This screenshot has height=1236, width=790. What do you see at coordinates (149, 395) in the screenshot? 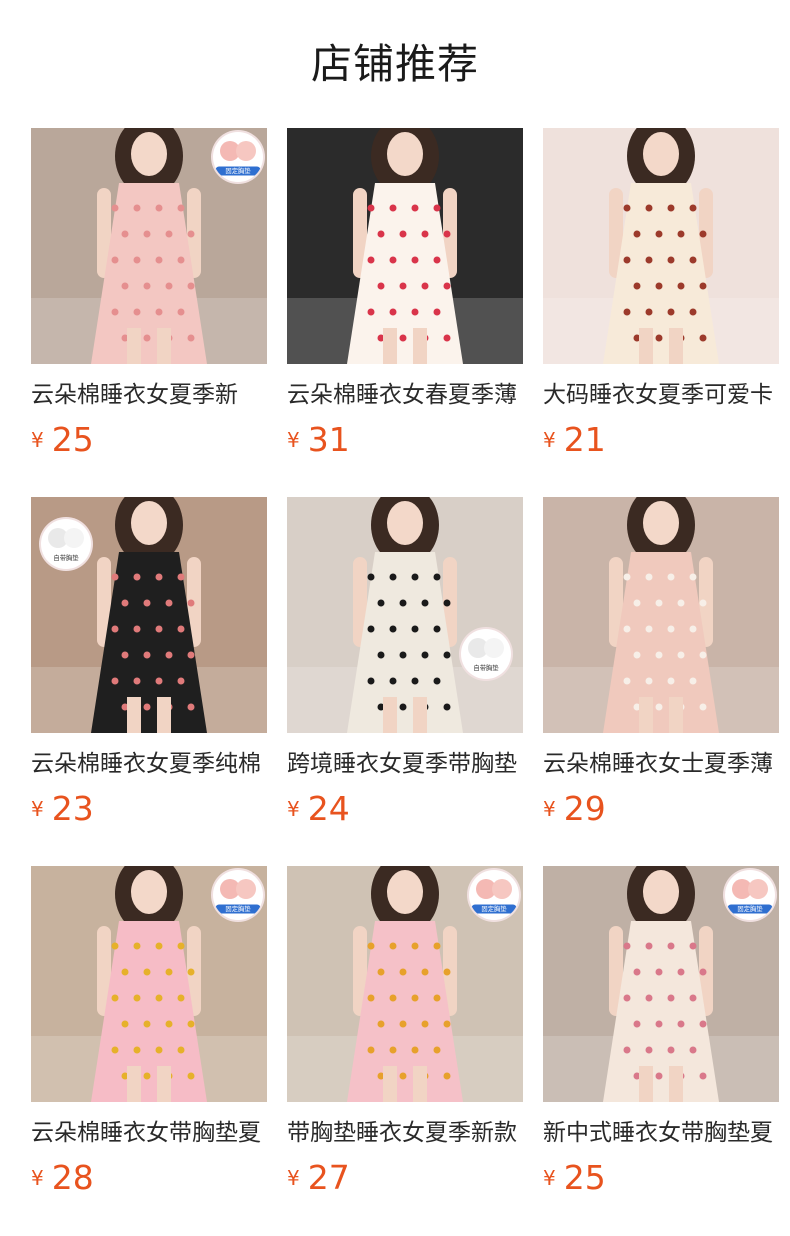
I see `product-title: 云朵棉睡衣女夏季新` at bounding box center [149, 395].